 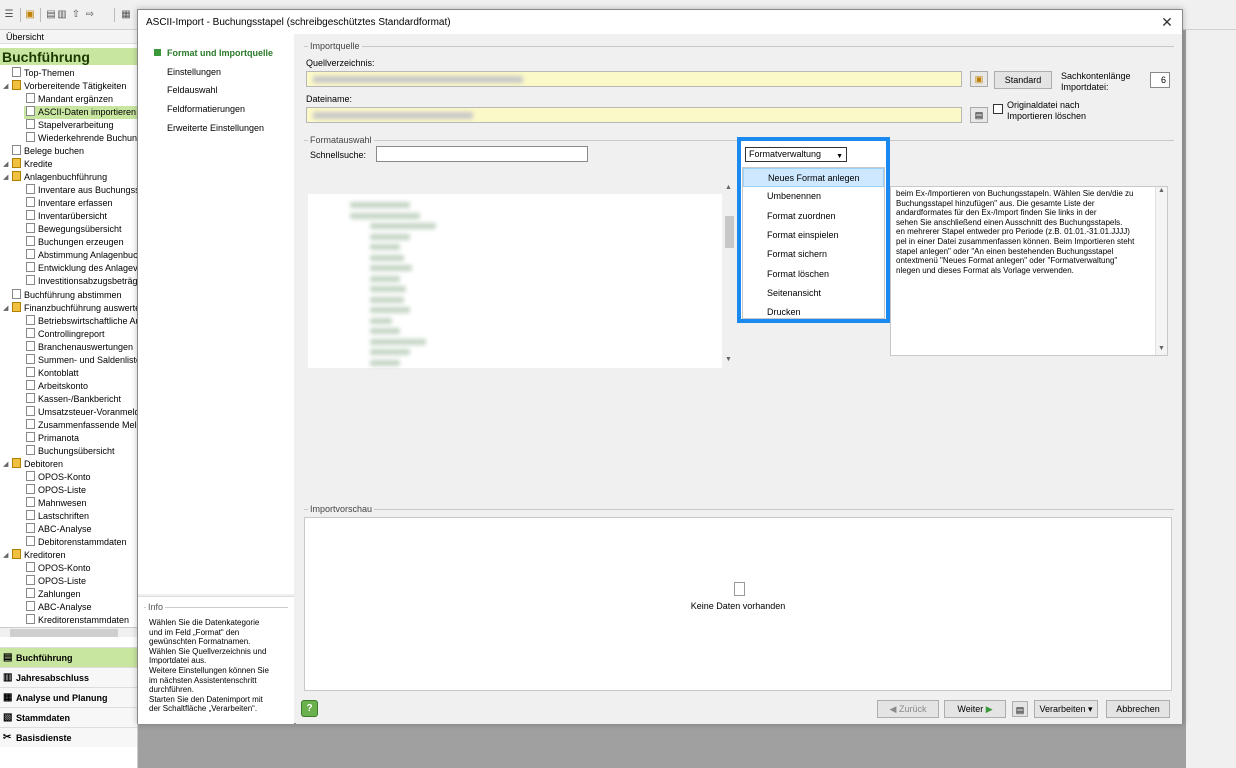 What do you see at coordinates (81, 255) in the screenshot?
I see `tree-item: Abstimmung Anlagenbuch` at bounding box center [81, 255].